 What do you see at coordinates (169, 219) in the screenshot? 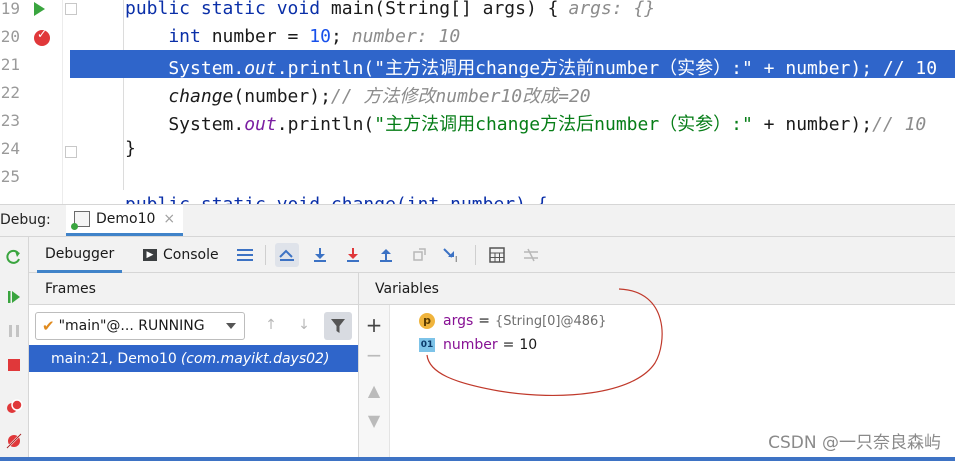
I see `close-tab-icon: ×` at bounding box center [169, 219].